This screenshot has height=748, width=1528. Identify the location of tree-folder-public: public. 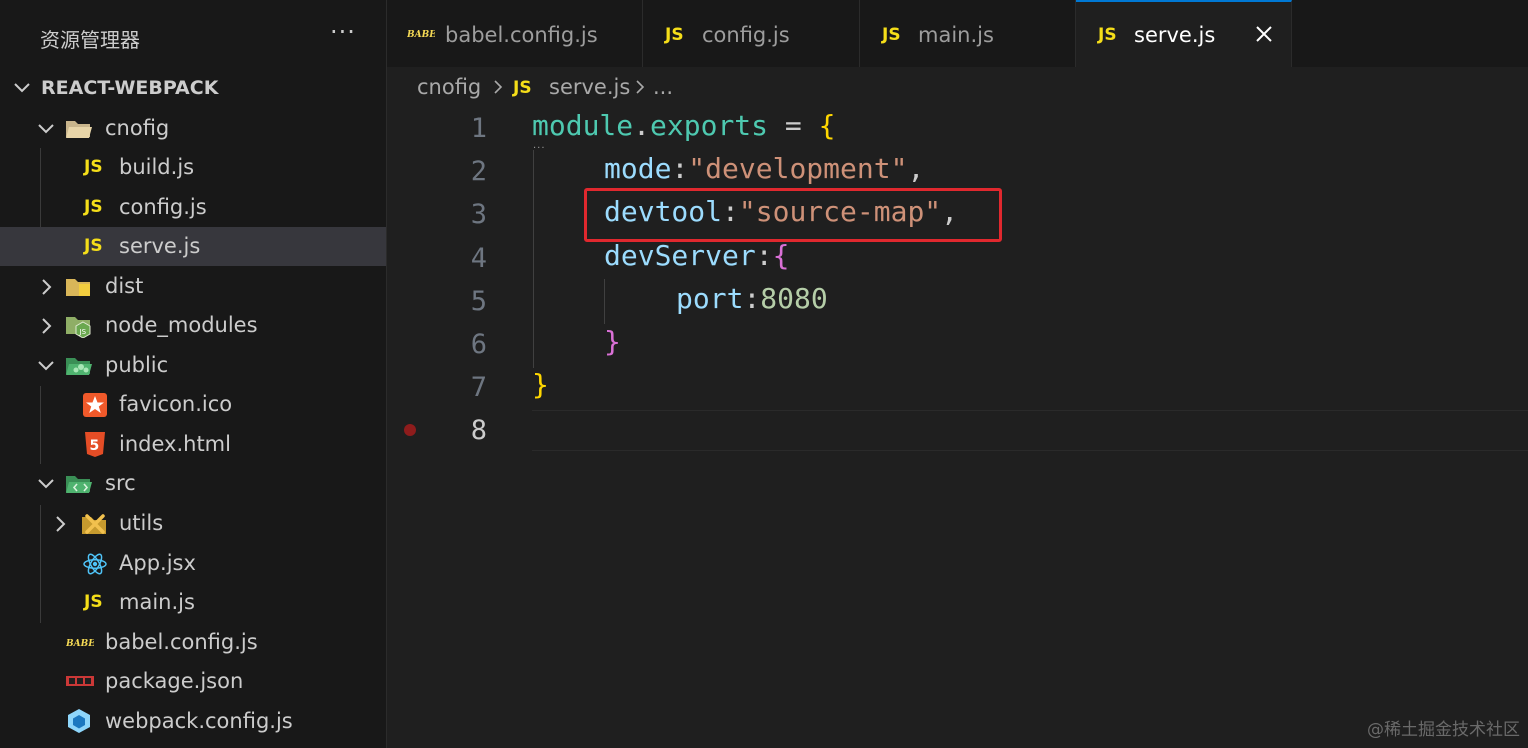
(193, 365).